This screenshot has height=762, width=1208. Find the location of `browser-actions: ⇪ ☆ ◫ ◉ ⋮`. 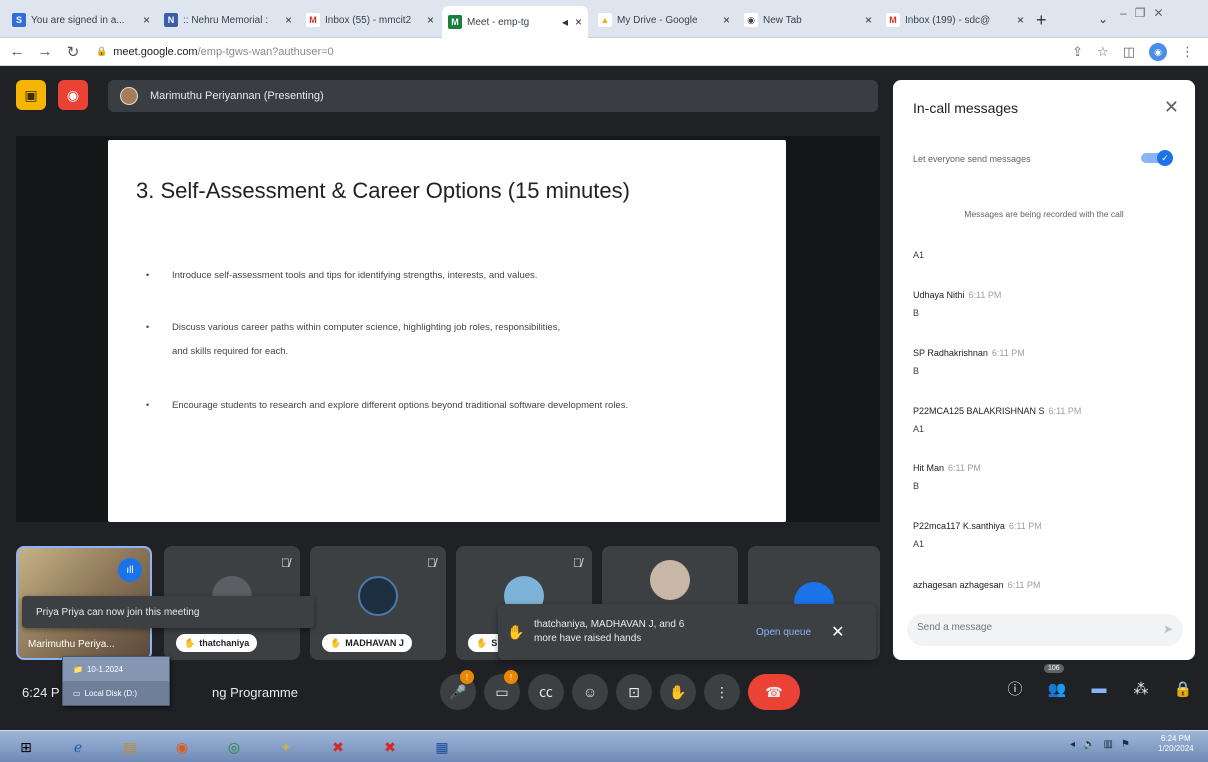

browser-actions: ⇪ ☆ ◫ ◉ ⋮ is located at coordinates (1133, 52).